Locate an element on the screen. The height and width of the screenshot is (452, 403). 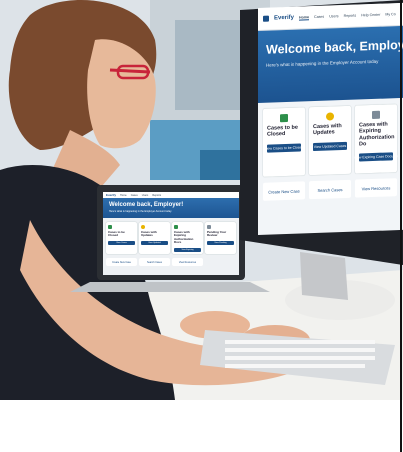
view-expiring-cases-button: View Expiring Case Docume is located at coordinates (376, 157).